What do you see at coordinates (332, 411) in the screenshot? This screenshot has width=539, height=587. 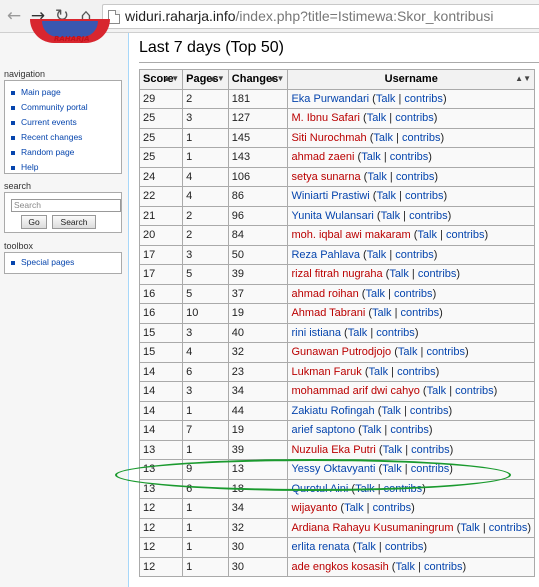 I see `username-link: Zakiatu Rofingah` at bounding box center [332, 411].